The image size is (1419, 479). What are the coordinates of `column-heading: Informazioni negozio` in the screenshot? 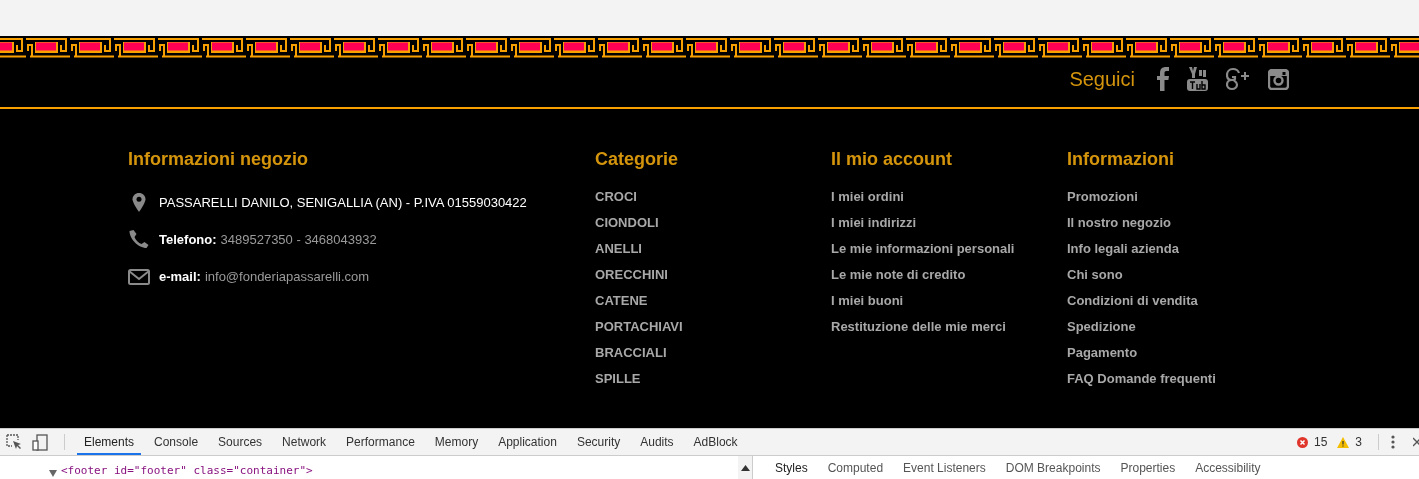 It's located at (218, 159).